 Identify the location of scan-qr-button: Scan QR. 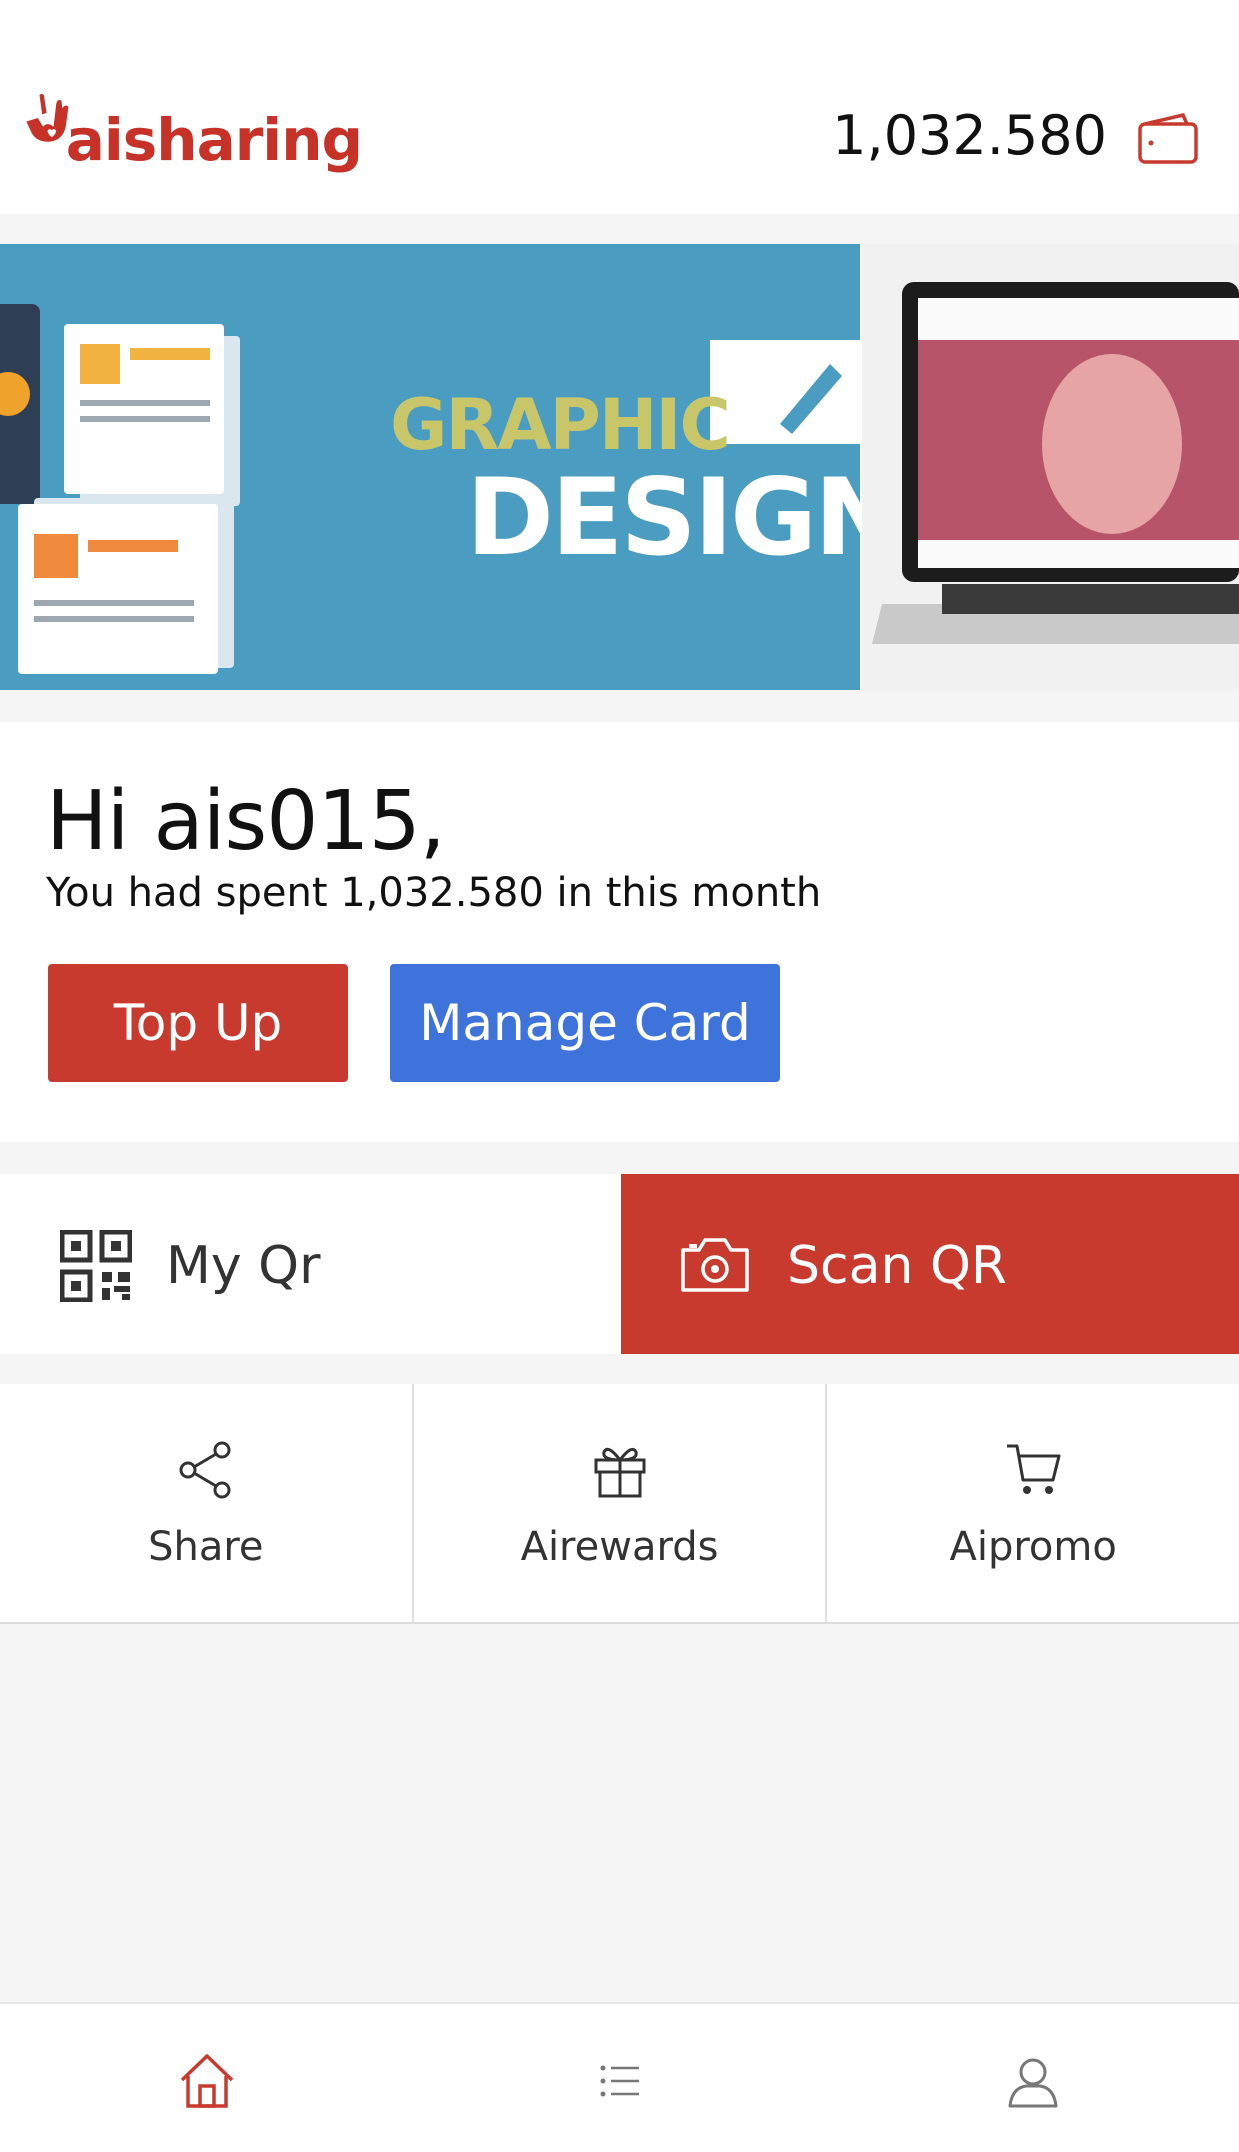
(930, 1264).